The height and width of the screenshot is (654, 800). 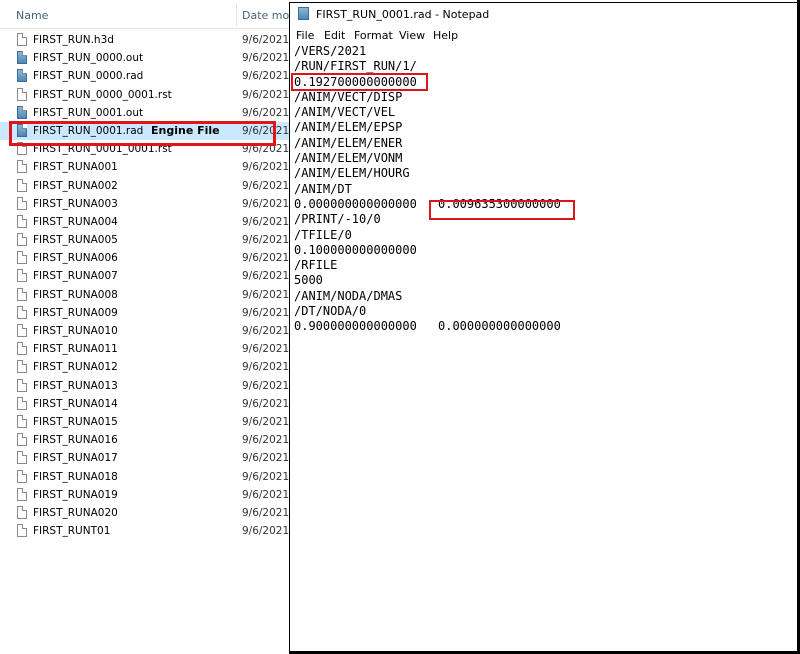 I want to click on file-name: FIRST_RUNA020, so click(x=75, y=512).